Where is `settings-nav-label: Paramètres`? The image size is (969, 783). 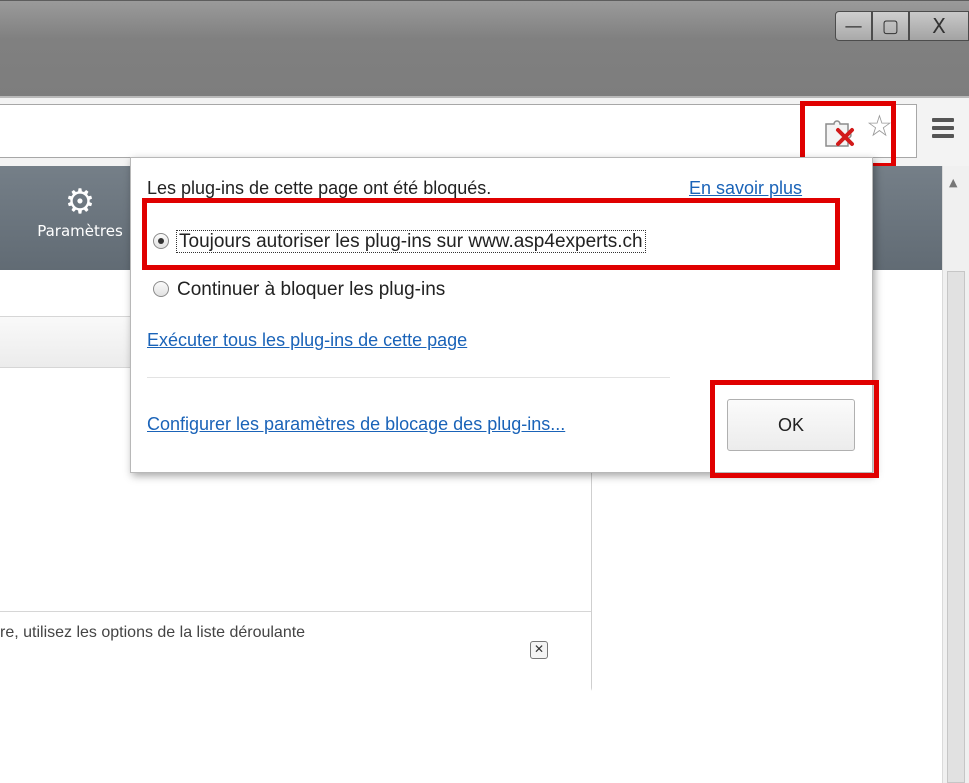
settings-nav-label: Paramètres is located at coordinates (80, 231).